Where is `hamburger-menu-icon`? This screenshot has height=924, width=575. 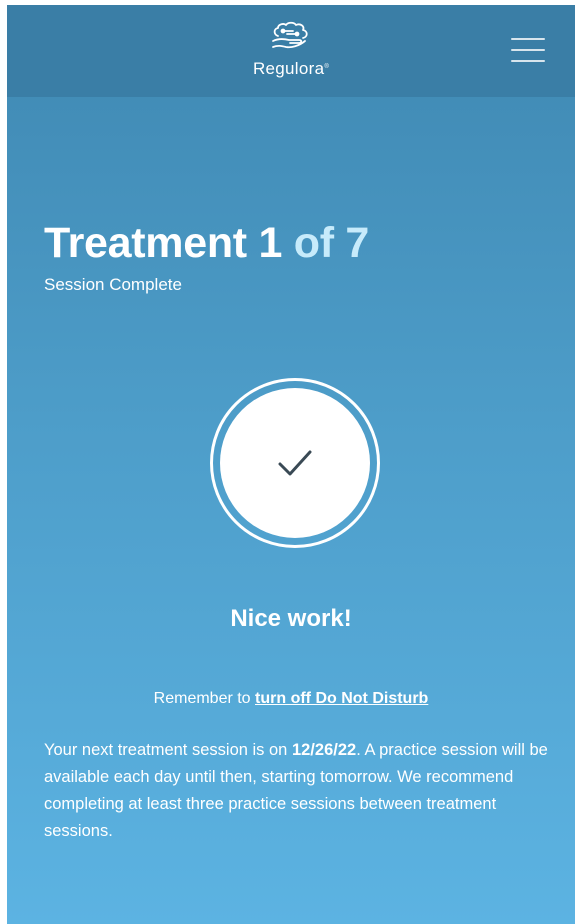
hamburger-menu-icon is located at coordinates (528, 51).